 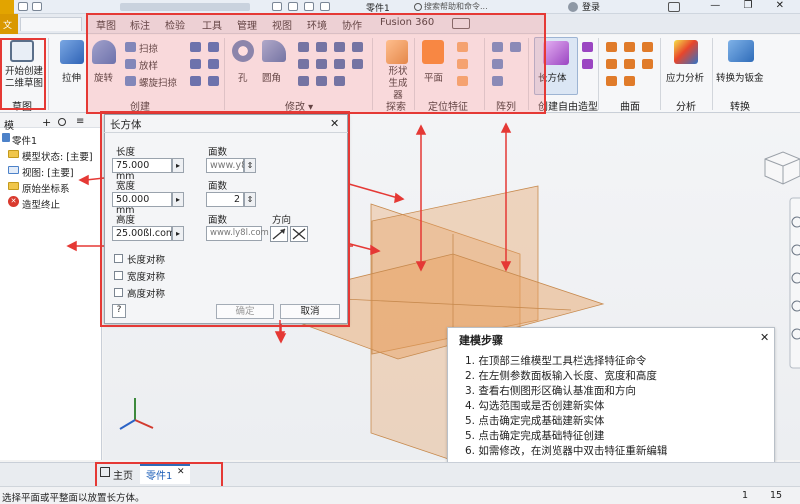 What do you see at coordinates (13, 201) in the screenshot?
I see `end-of-part-icon: ✕` at bounding box center [13, 201].